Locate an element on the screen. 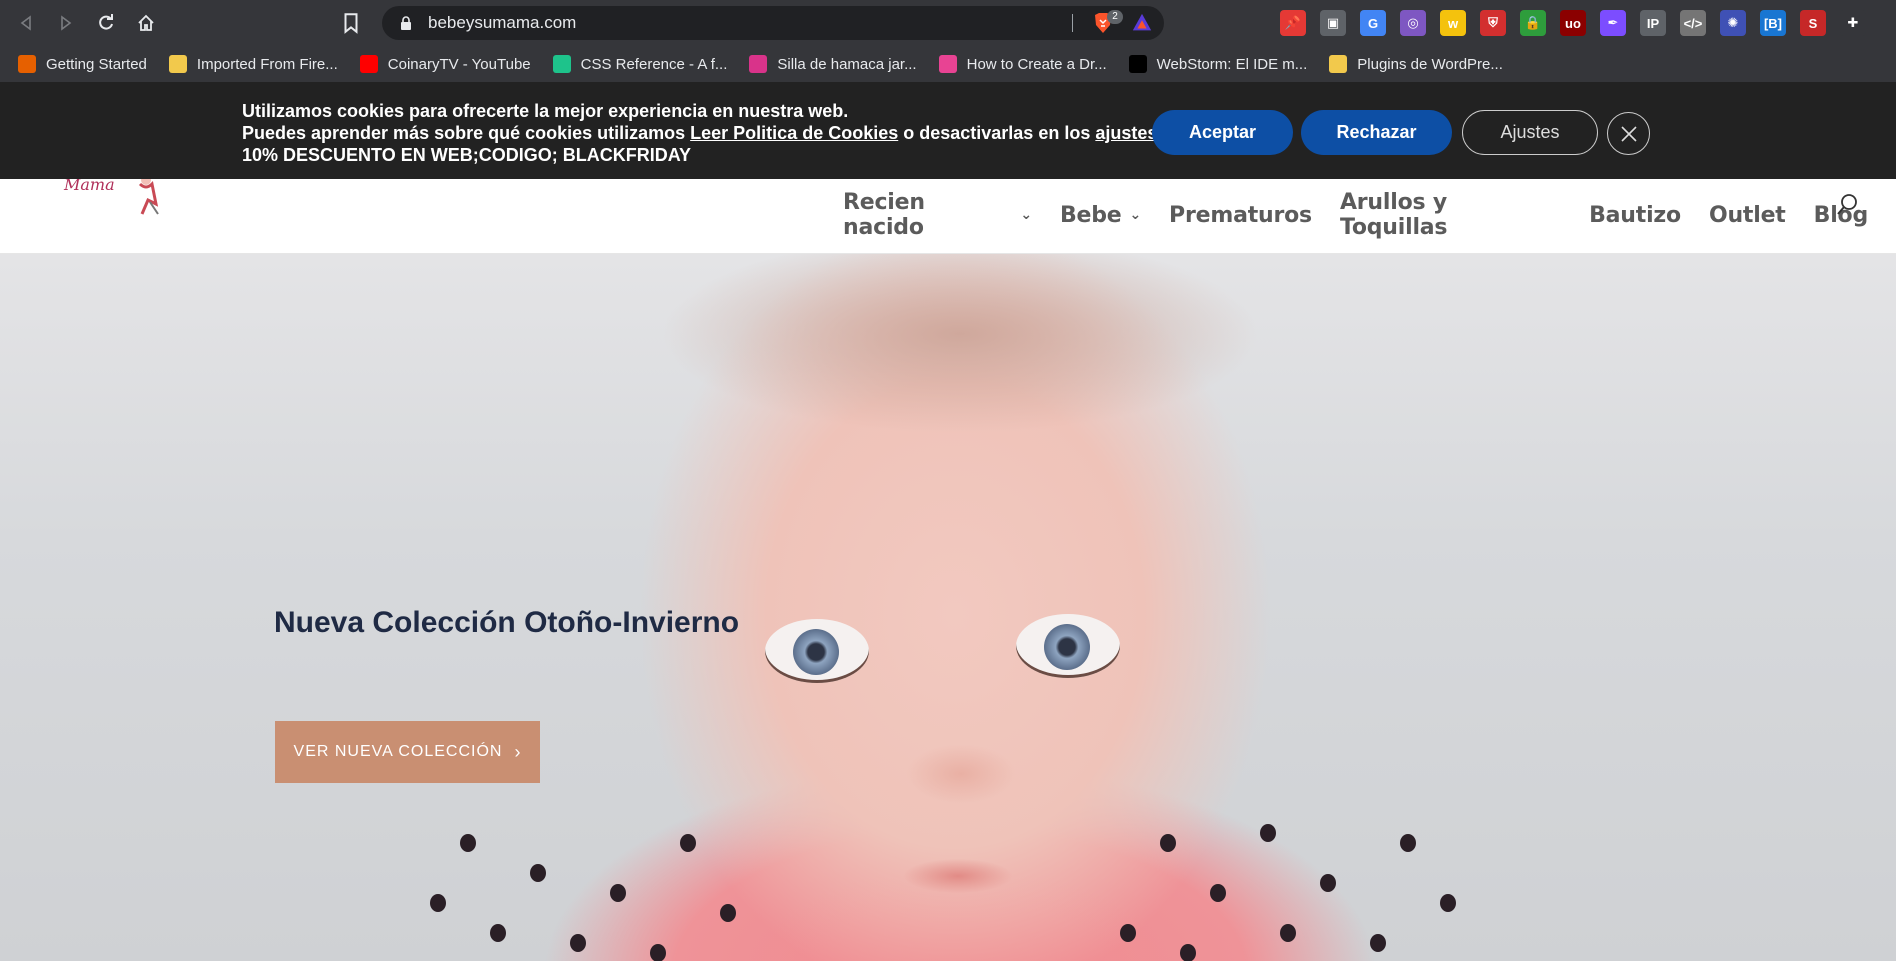 The image size is (1896, 961). bookmark-icon is located at coordinates (351, 23).